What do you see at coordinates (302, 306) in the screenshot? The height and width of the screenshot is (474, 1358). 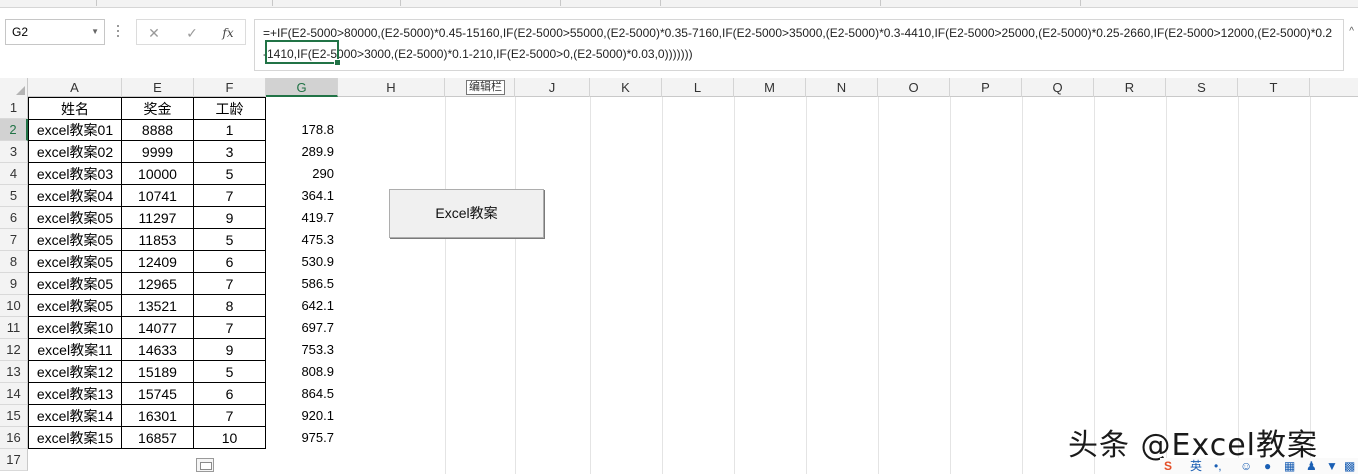 I see `cell-tax: 642.1` at bounding box center [302, 306].